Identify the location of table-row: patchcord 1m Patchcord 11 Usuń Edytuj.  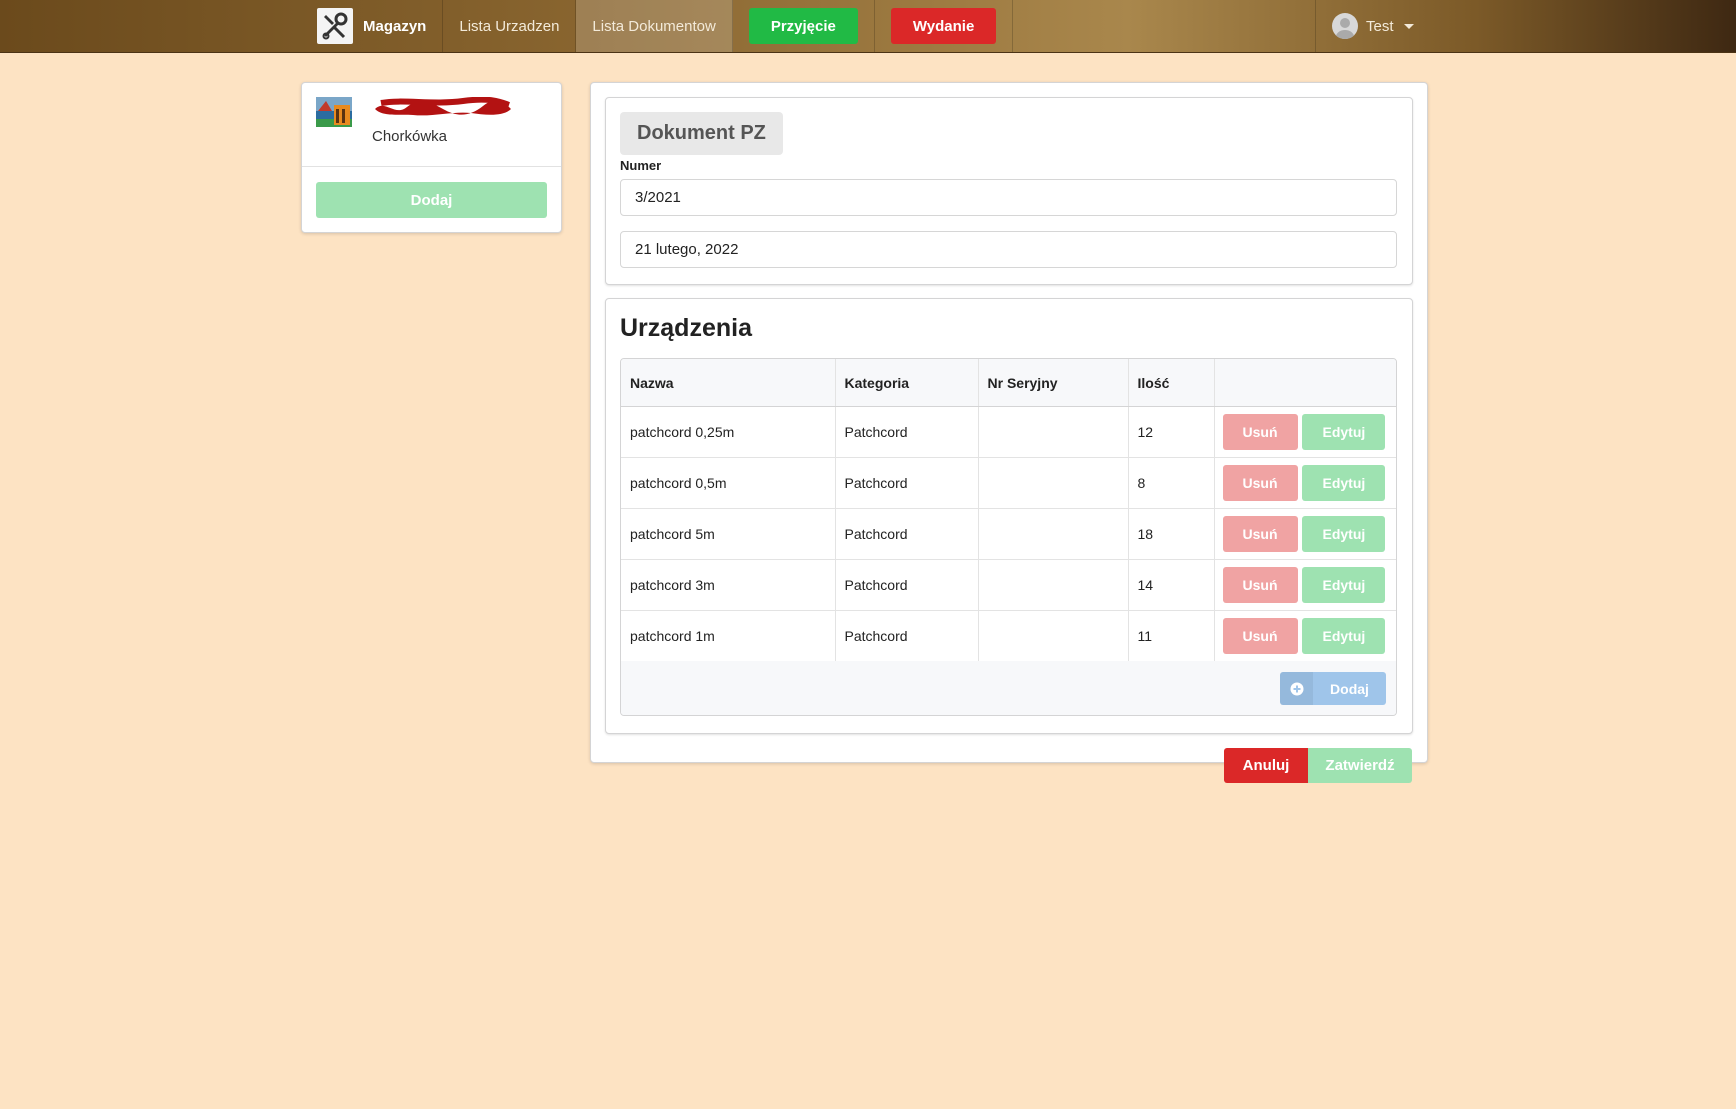
(1008, 636).